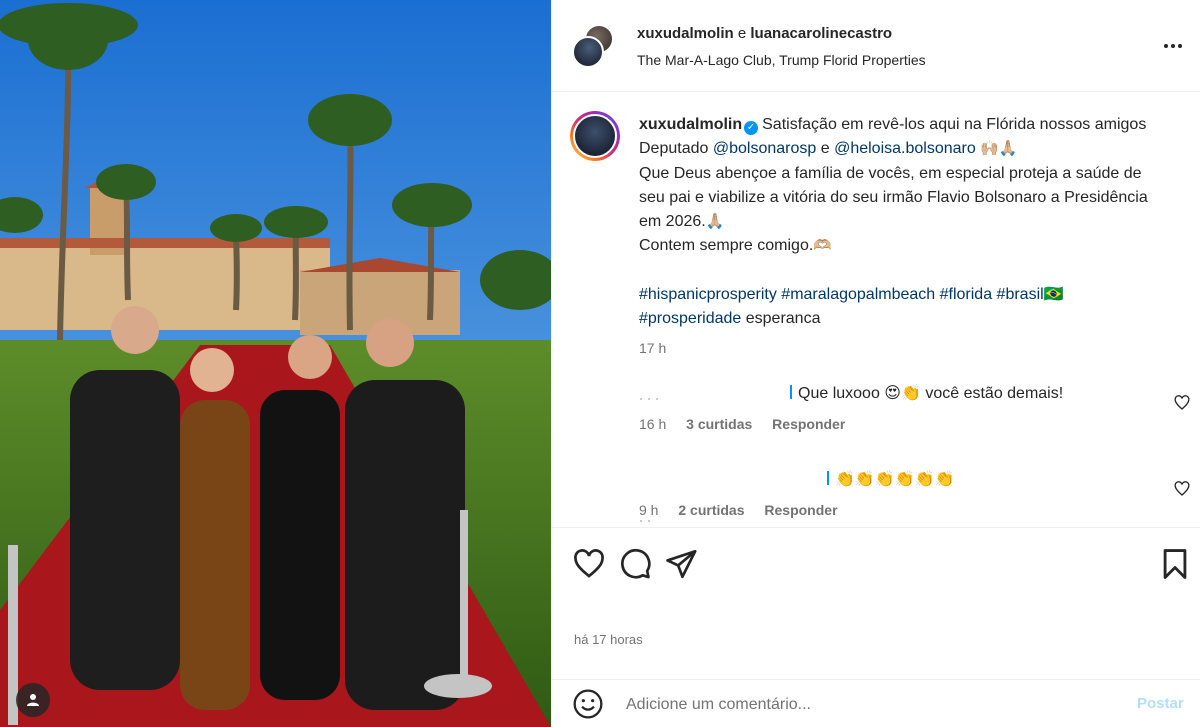 This screenshot has height=727, width=1200. Describe the element at coordinates (726, 246) in the screenshot. I see `caption-text-3: Contem sempre comigo.` at that location.